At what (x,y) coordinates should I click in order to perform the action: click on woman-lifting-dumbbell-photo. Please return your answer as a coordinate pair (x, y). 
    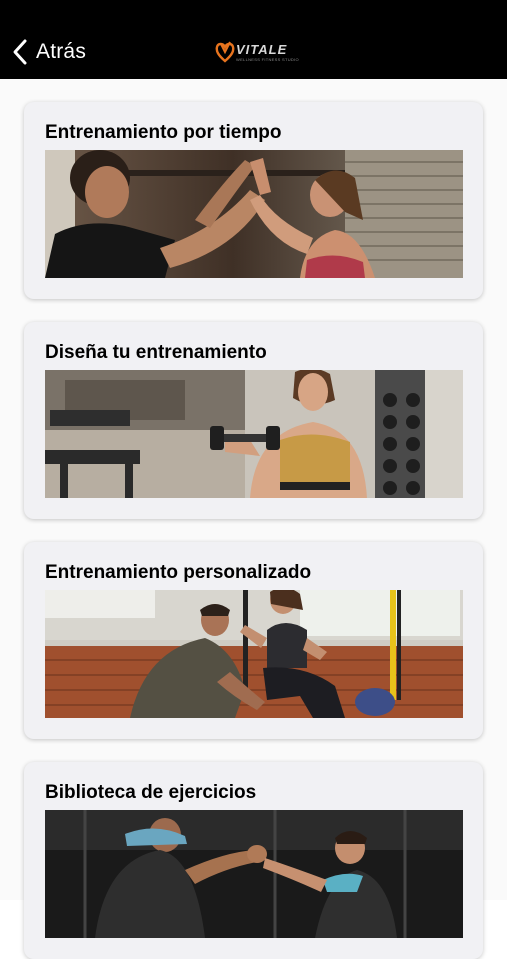
    Looking at the image, I should click on (254, 434).